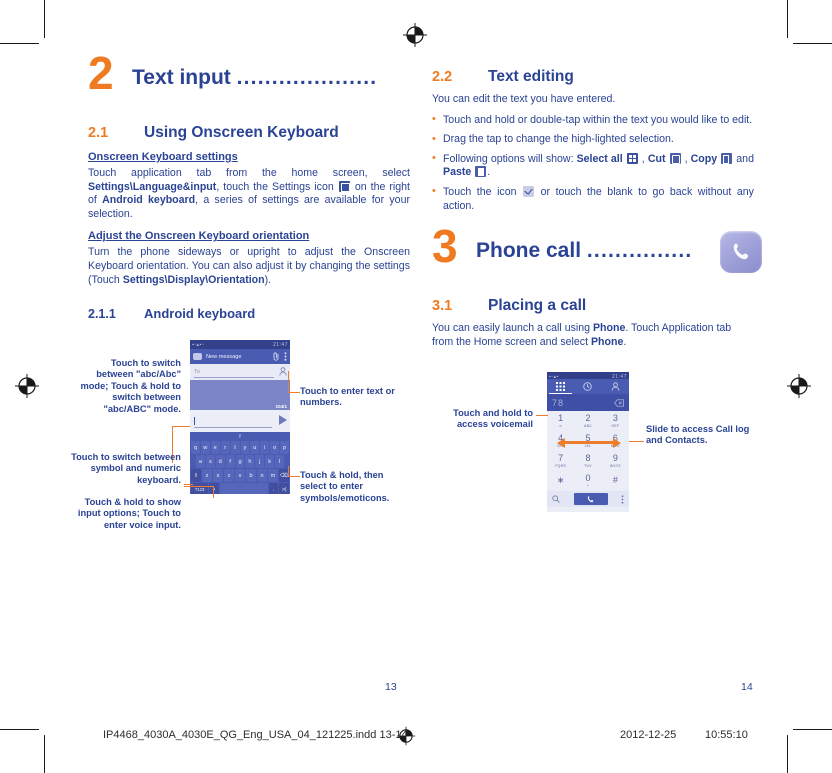 Image resolution: width=832 pixels, height=773 pixels. I want to click on callout-slide-text-e: ., so click(706, 440).